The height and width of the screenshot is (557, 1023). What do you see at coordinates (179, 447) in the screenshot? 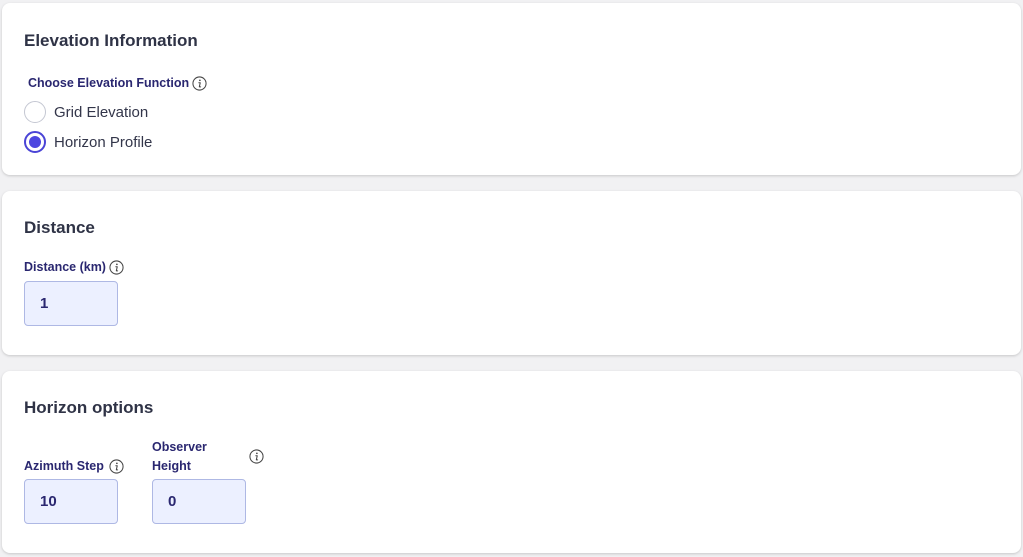
I see `observer-height-label-line1: Observer` at bounding box center [179, 447].